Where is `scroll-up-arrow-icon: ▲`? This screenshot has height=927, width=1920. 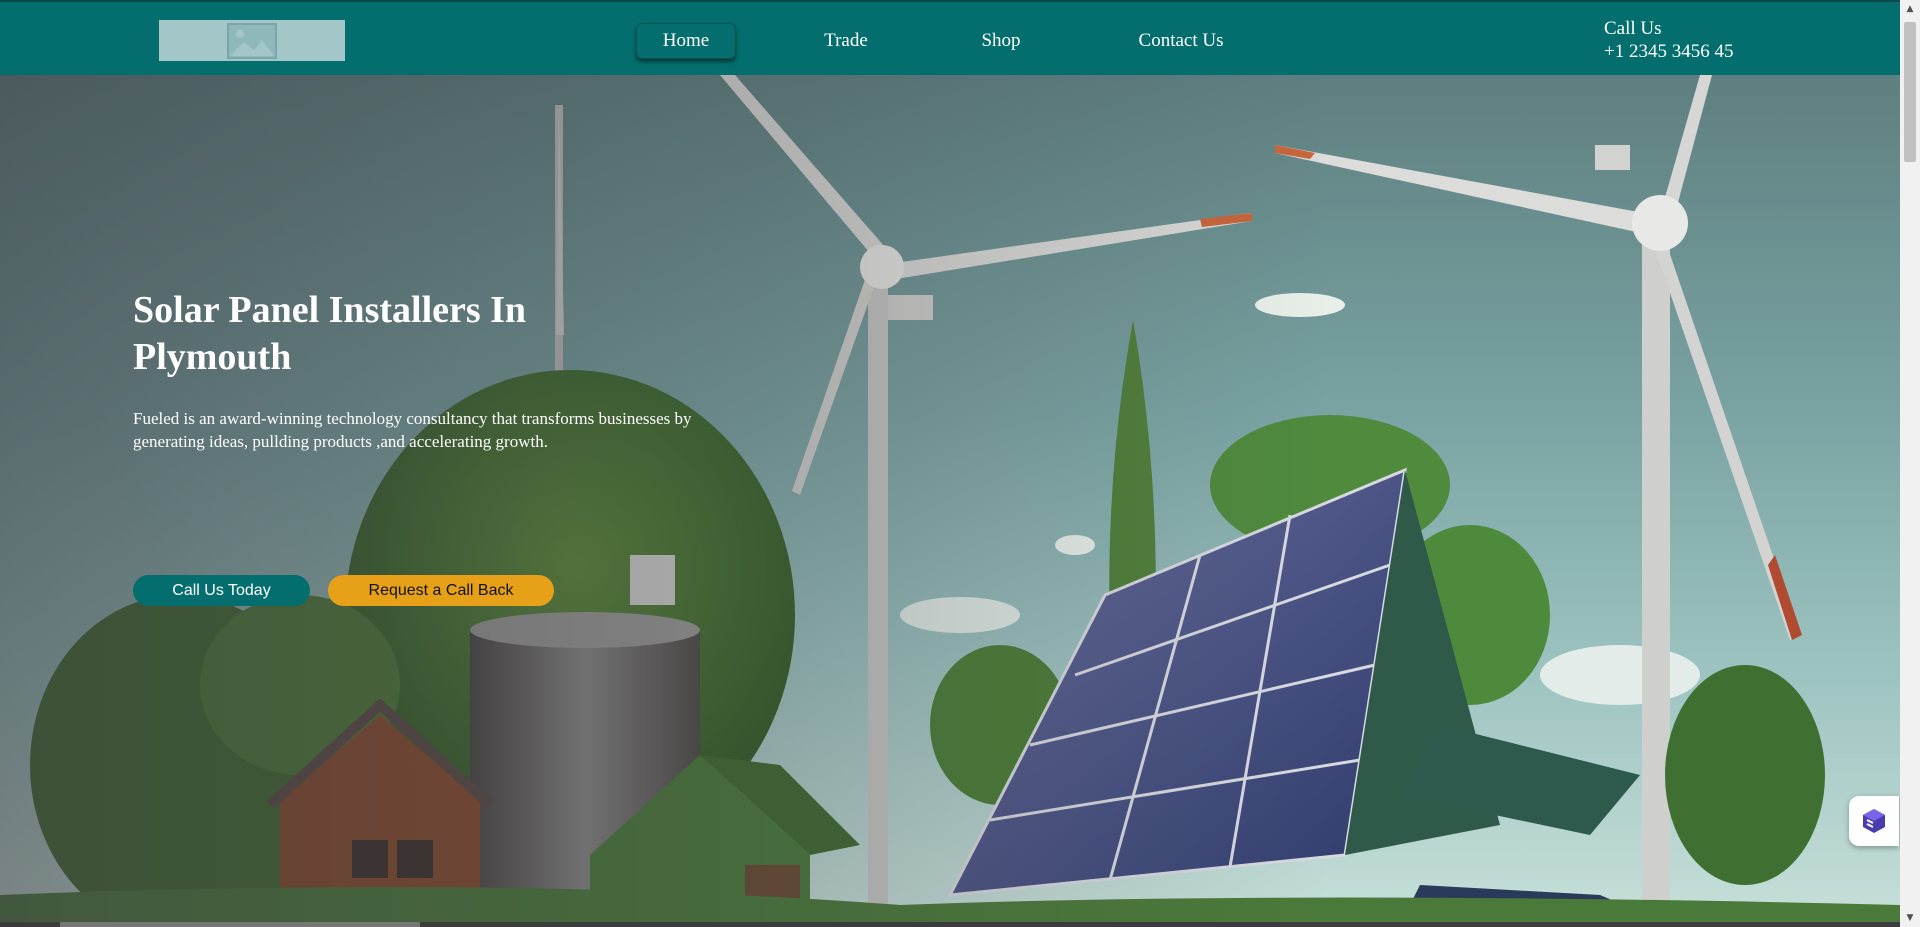 scroll-up-arrow-icon: ▲ is located at coordinates (1910, 9).